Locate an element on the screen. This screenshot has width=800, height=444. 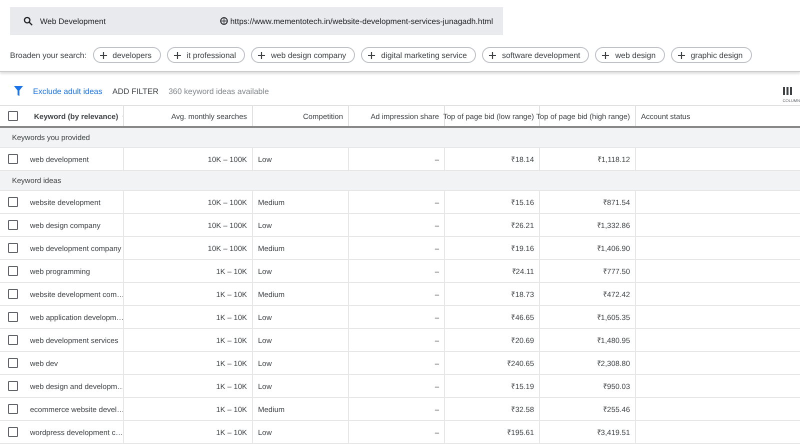
globe-icon is located at coordinates (224, 21).